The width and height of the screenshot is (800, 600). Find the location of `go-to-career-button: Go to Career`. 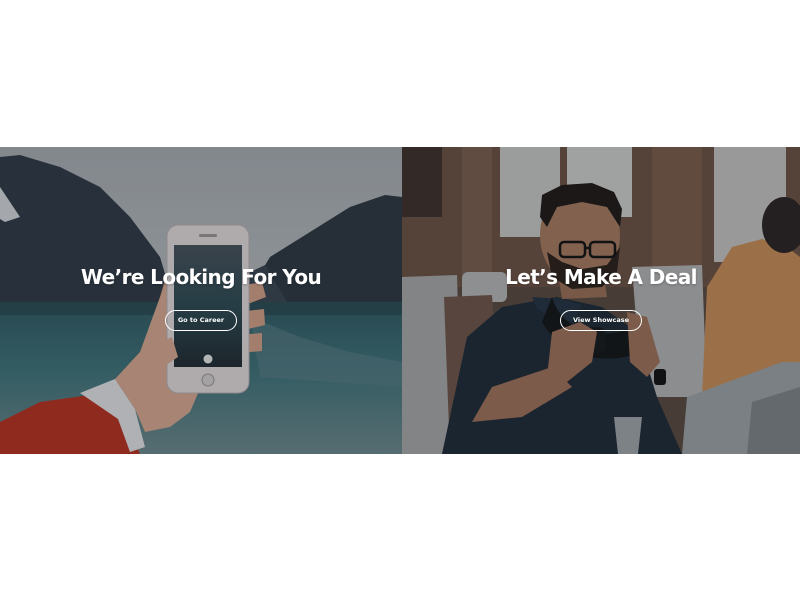

go-to-career-button: Go to Career is located at coordinates (201, 320).